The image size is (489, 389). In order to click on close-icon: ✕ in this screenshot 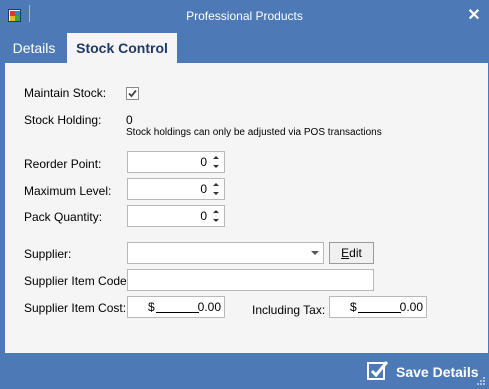, I will do `click(474, 16)`.